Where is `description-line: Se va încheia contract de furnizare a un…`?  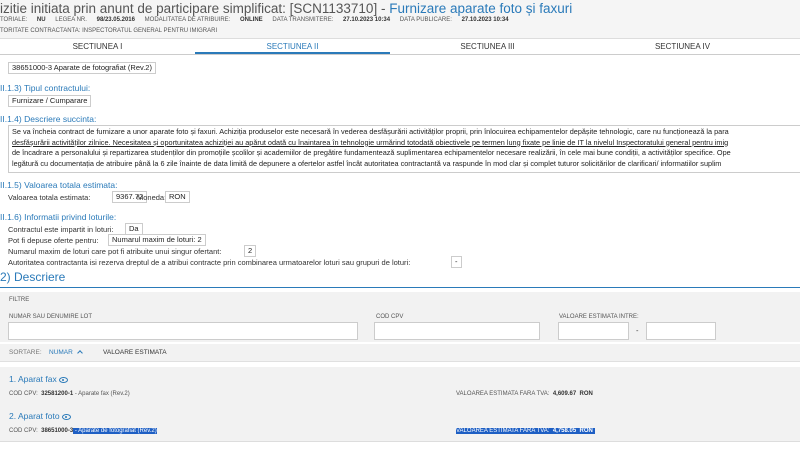 description-line: Se va încheia contract de furnizare a un… is located at coordinates (370, 131).